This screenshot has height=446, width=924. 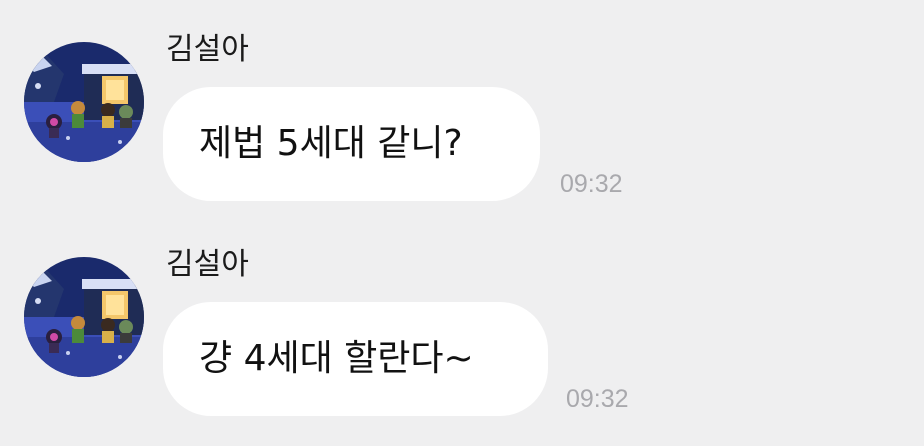 I want to click on message-text: 제법 5세대 같니?, so click(x=331, y=143).